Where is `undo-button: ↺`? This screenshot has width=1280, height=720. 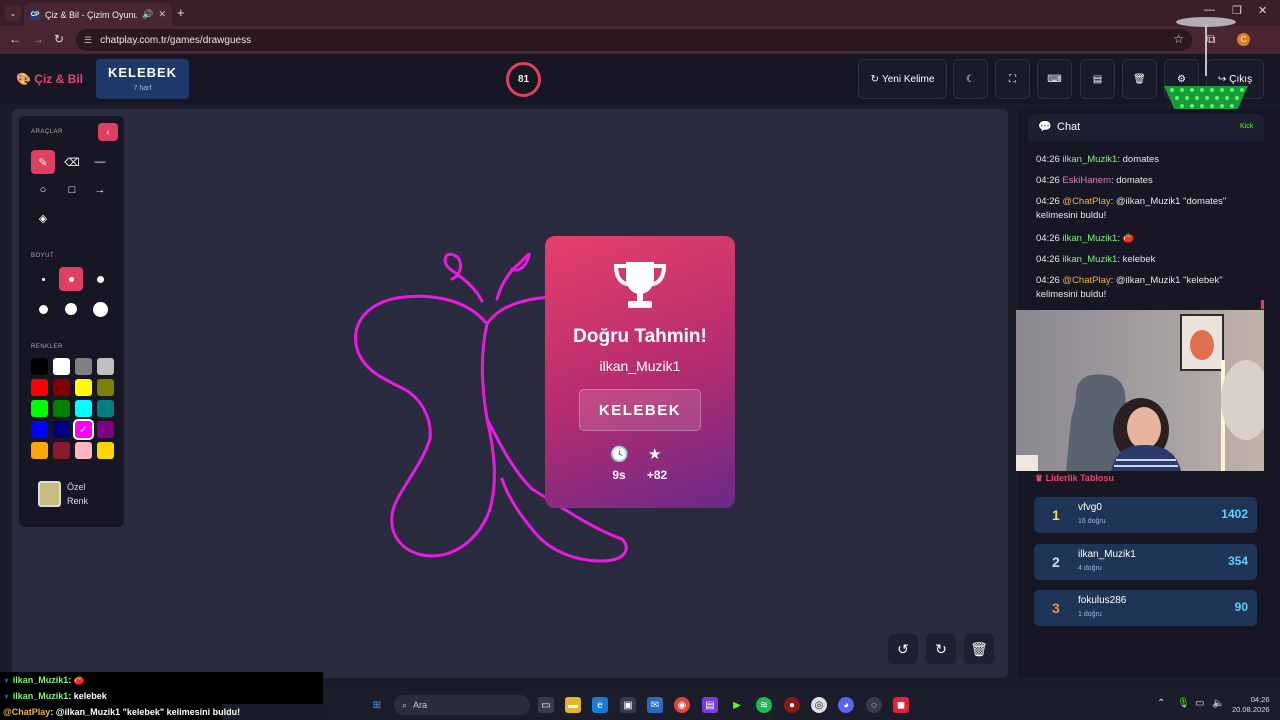
undo-button: ↺ is located at coordinates (903, 649).